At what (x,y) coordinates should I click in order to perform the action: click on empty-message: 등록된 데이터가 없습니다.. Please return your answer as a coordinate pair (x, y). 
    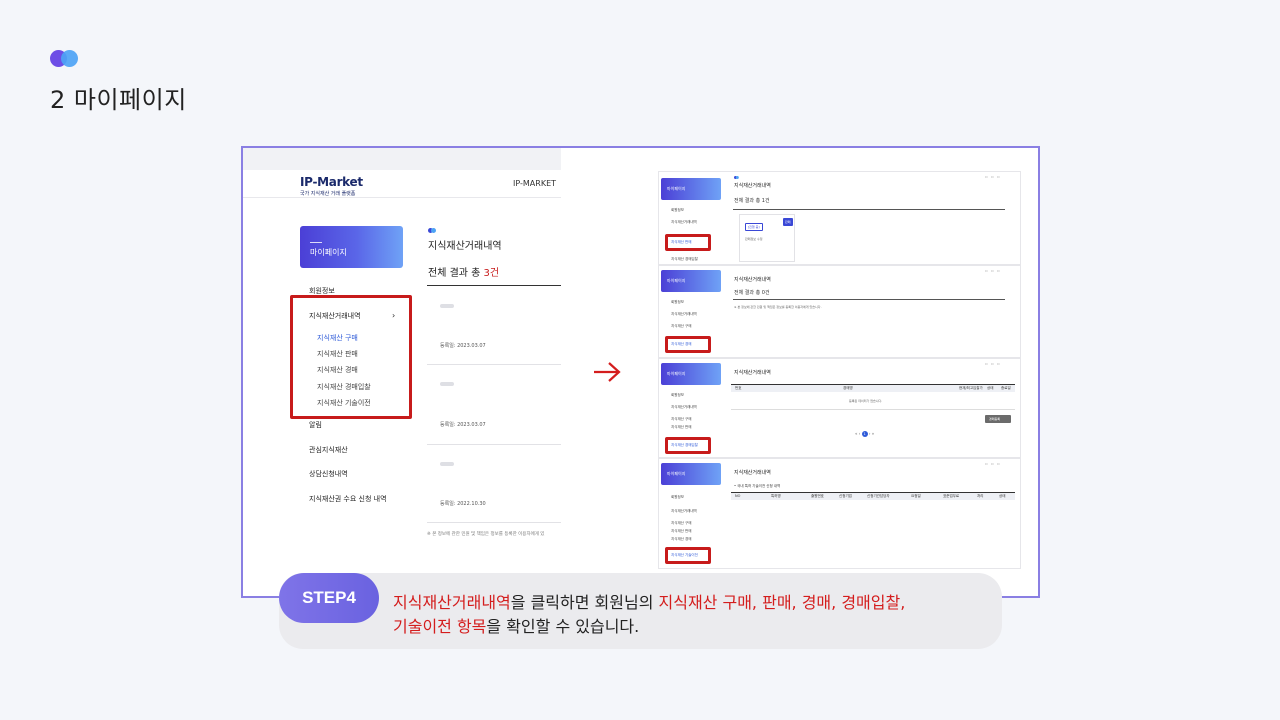
    Looking at the image, I should click on (866, 401).